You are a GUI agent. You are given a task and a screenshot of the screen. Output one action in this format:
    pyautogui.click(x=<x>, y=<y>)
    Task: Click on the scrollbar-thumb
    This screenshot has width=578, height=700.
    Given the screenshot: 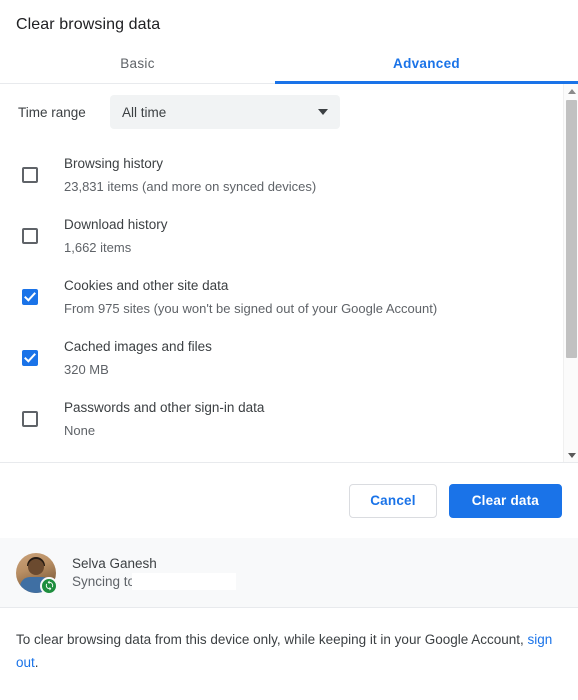 What is the action you would take?
    pyautogui.click(x=571, y=229)
    